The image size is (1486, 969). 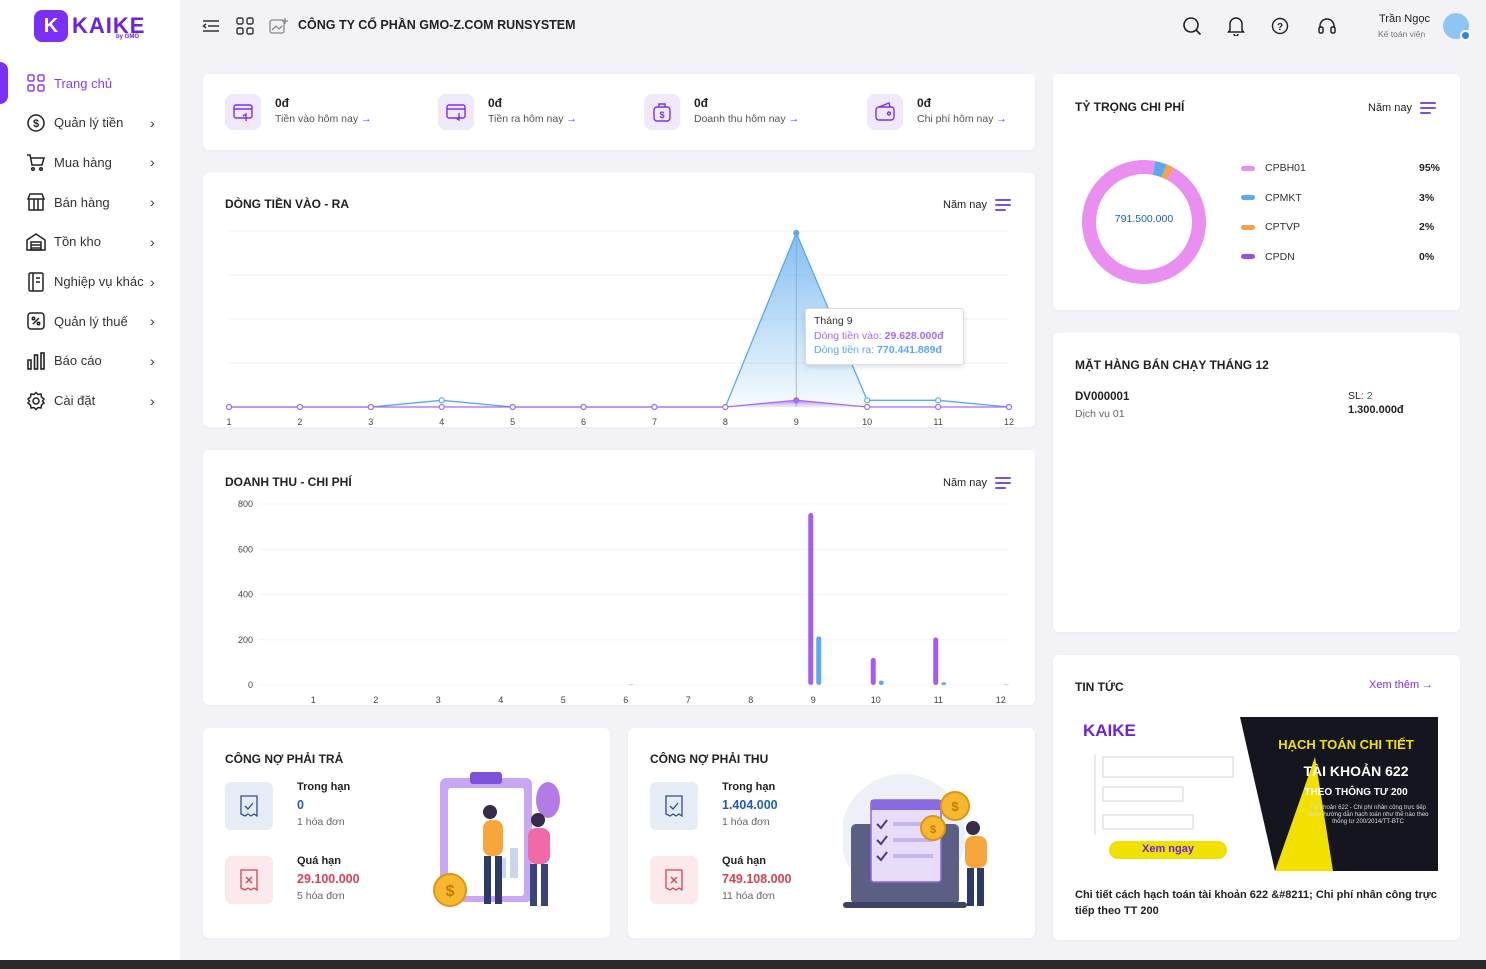 I want to click on tooltip-in-label: Dòng tiền vào:, so click(x=848, y=336).